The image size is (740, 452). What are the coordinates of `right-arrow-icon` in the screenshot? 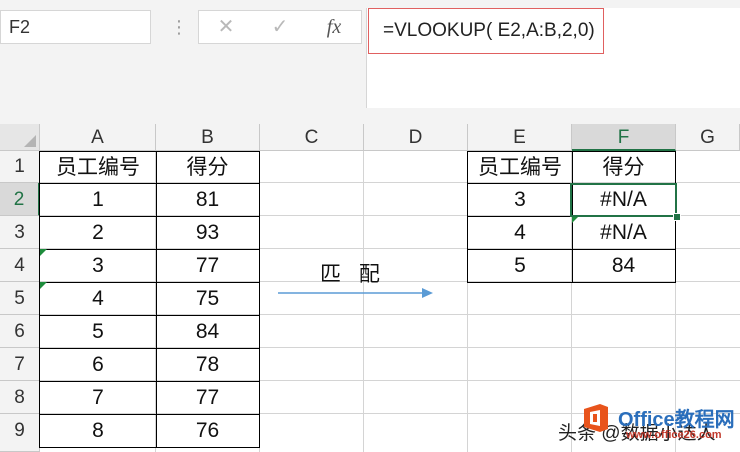 It's located at (355, 293).